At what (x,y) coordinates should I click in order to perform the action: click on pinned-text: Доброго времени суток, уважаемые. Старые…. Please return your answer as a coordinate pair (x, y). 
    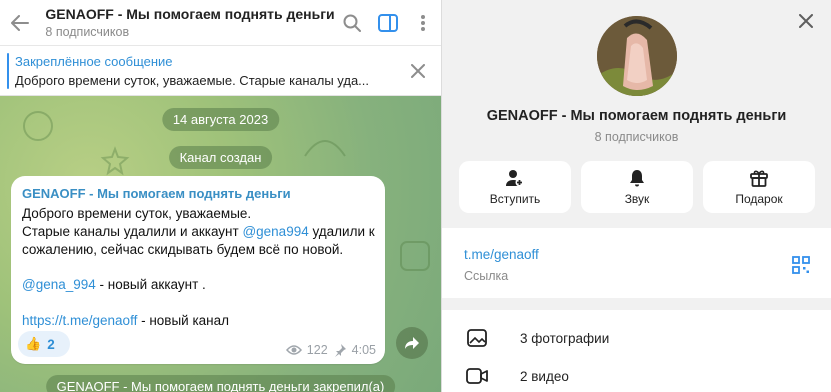
    Looking at the image, I should click on (192, 80).